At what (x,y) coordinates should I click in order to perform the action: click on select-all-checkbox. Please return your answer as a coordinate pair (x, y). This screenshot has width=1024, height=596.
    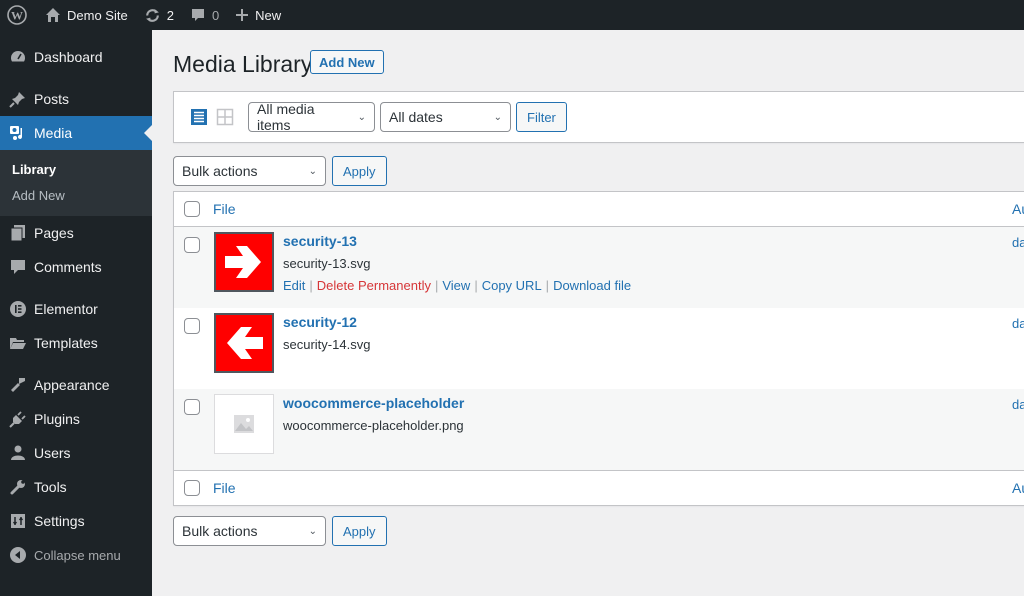
    Looking at the image, I should click on (192, 209).